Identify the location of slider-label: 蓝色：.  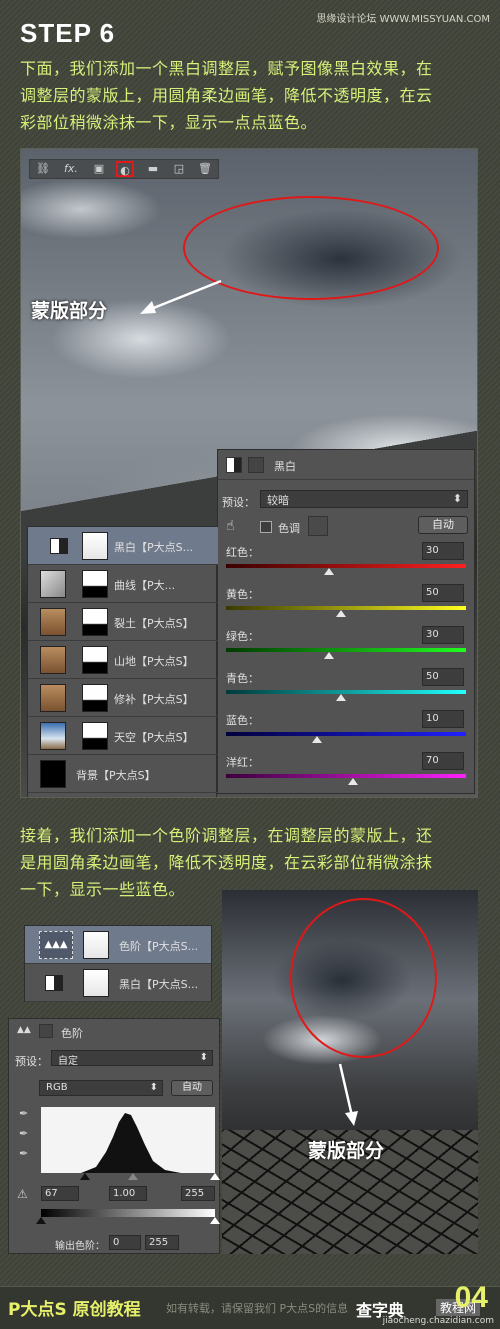
(242, 720).